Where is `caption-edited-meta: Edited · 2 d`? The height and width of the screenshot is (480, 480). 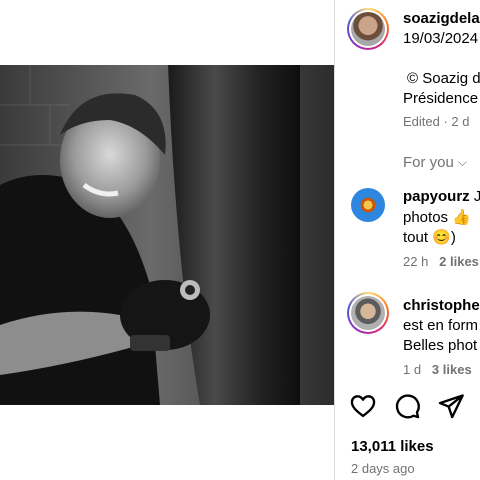 caption-edited-meta: Edited · 2 d is located at coordinates (436, 121).